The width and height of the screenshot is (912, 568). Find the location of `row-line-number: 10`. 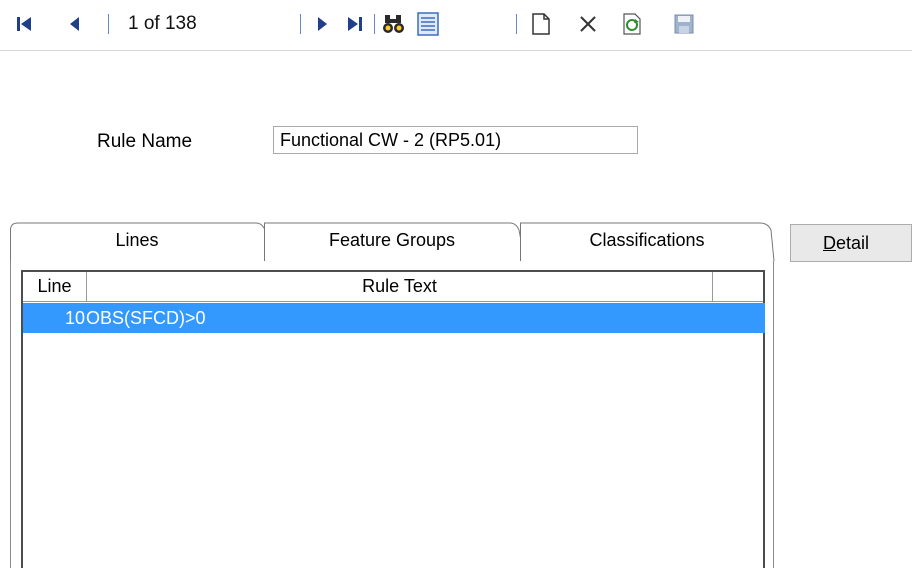

row-line-number: 10 is located at coordinates (74, 318).